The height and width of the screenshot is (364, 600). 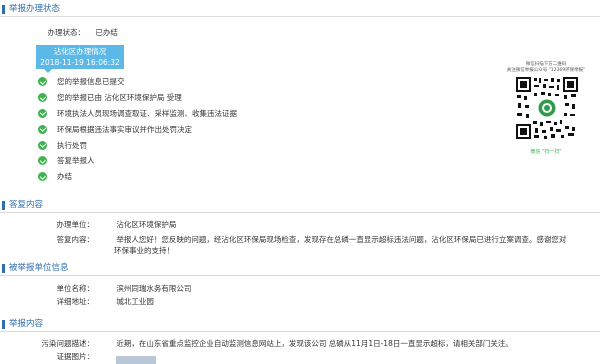 I want to click on step-label: 办结, so click(x=64, y=177).